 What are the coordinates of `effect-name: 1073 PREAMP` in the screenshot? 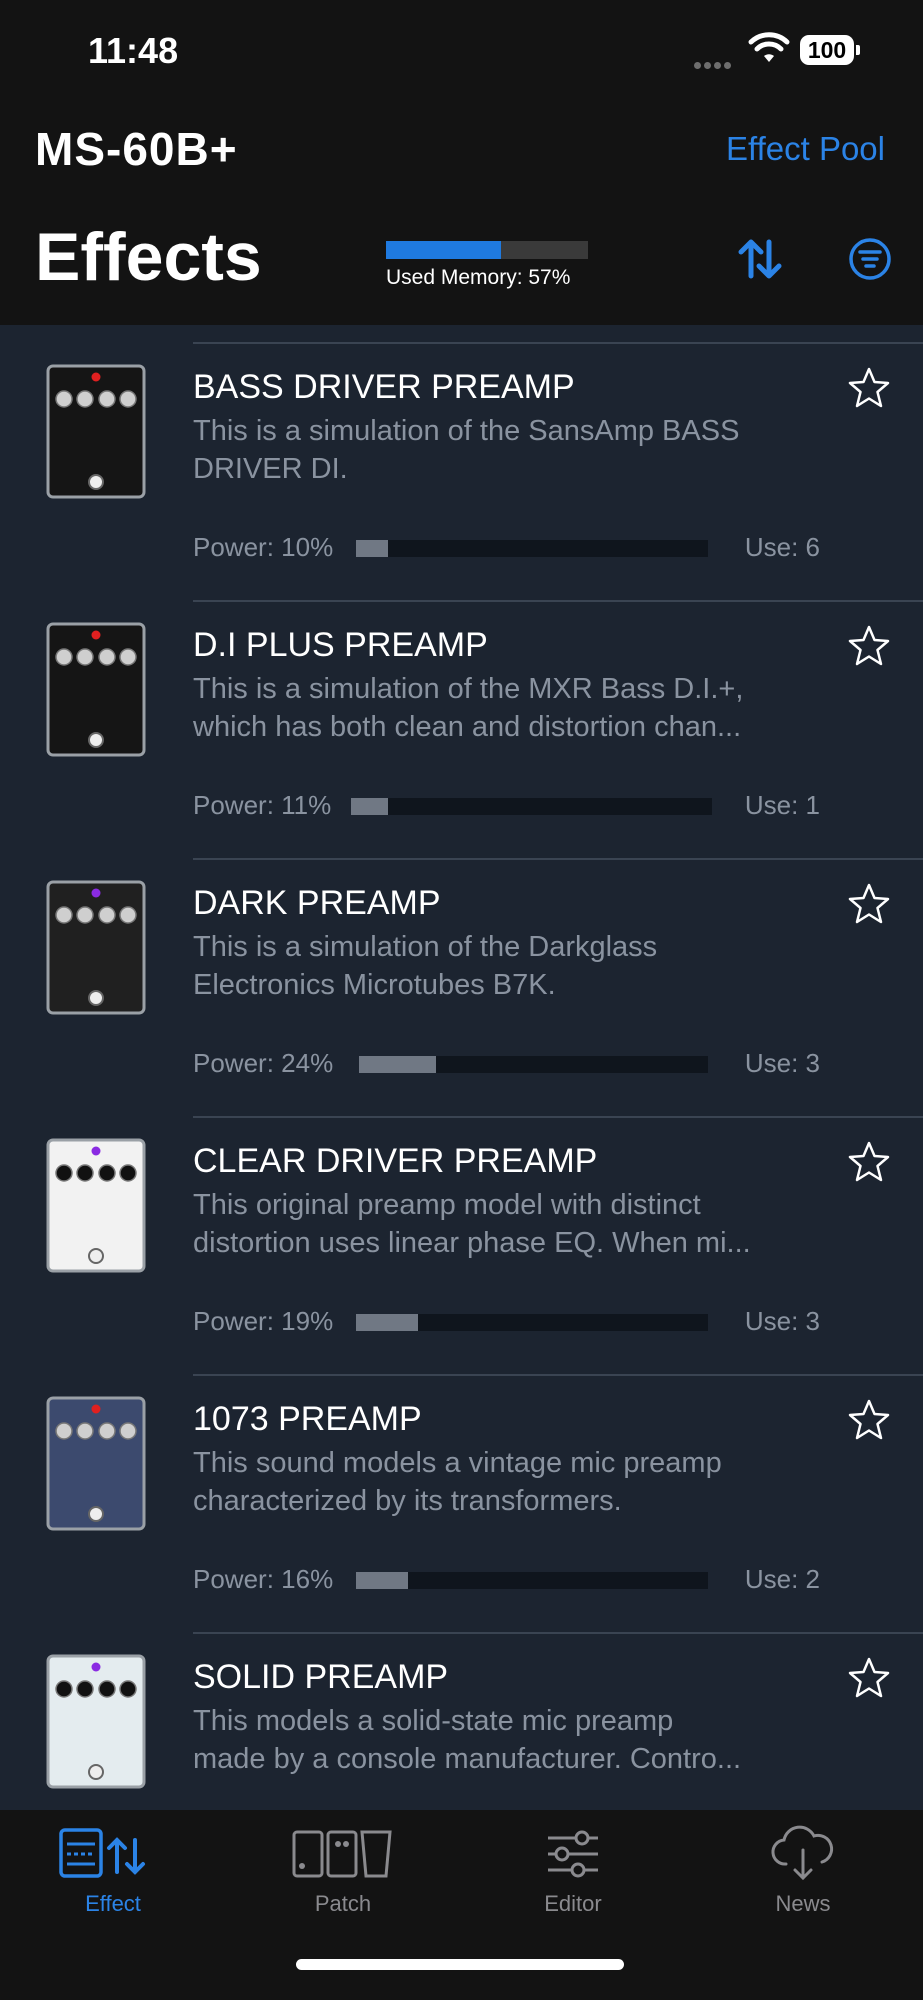 It's located at (307, 1419).